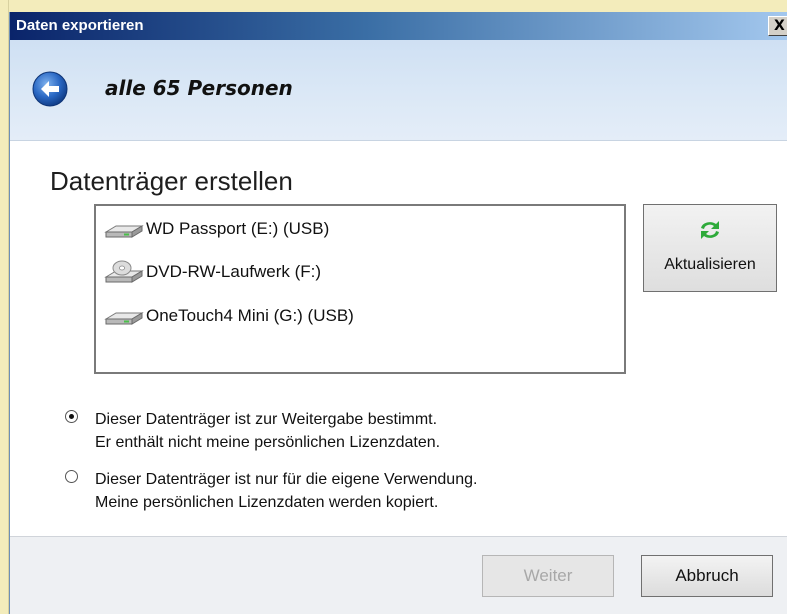 Image resolution: width=787 pixels, height=614 pixels. Describe the element at coordinates (171, 181) in the screenshot. I see `section-heading: Datenträger erstellen` at that location.